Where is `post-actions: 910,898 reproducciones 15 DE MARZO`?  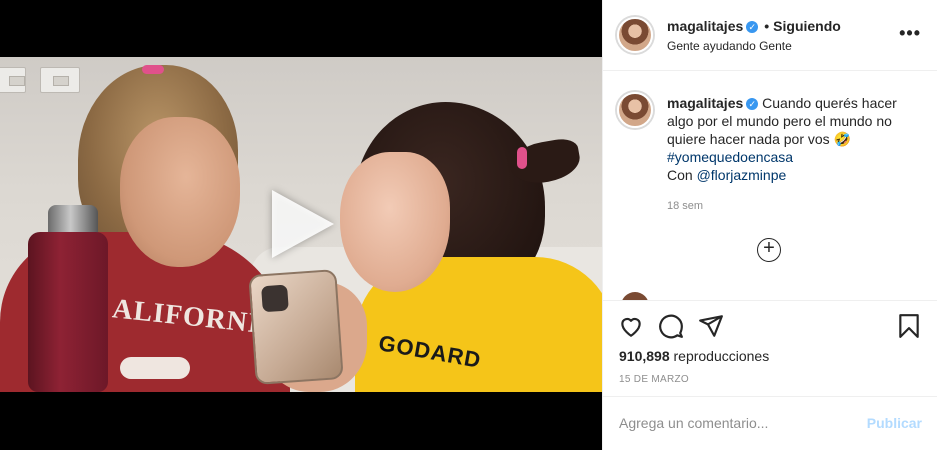 post-actions: 910,898 reproducciones 15 DE MARZO is located at coordinates (770, 355).